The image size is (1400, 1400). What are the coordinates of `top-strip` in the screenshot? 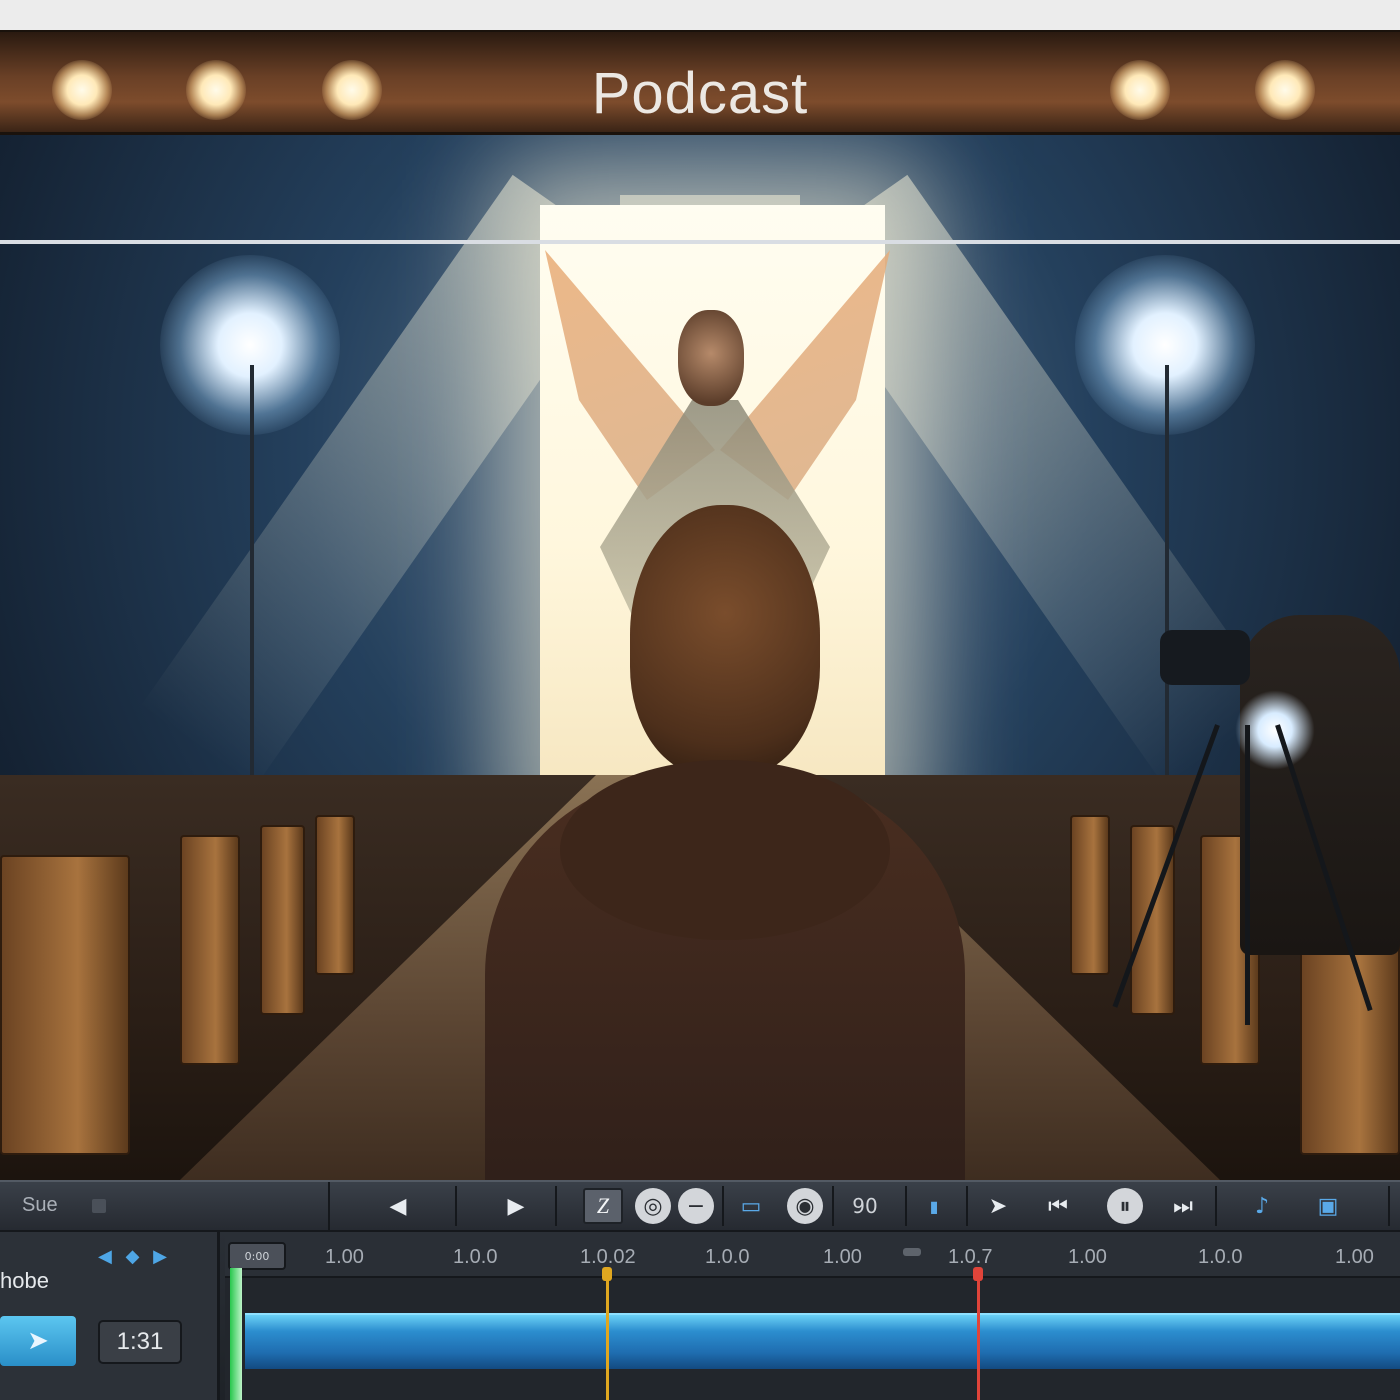 It's located at (700, 15).